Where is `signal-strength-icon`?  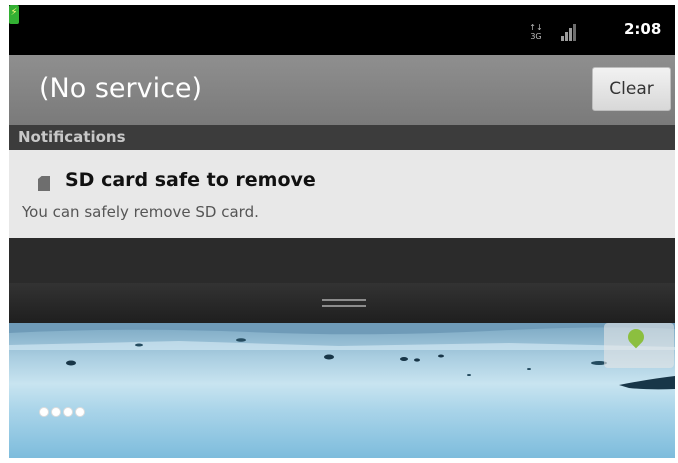 signal-strength-icon is located at coordinates (570, 32).